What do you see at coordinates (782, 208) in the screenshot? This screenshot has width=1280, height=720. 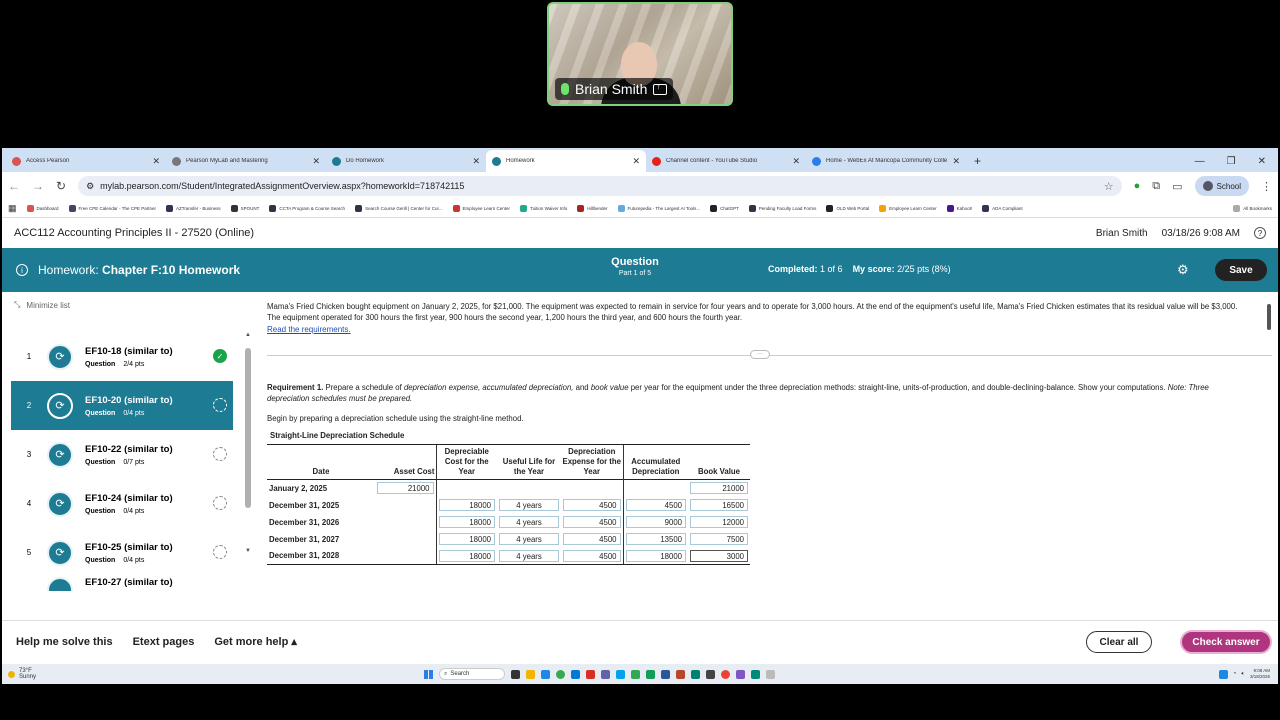 I see `bookmark-item: Pending Faculty Load Forms` at bounding box center [782, 208].